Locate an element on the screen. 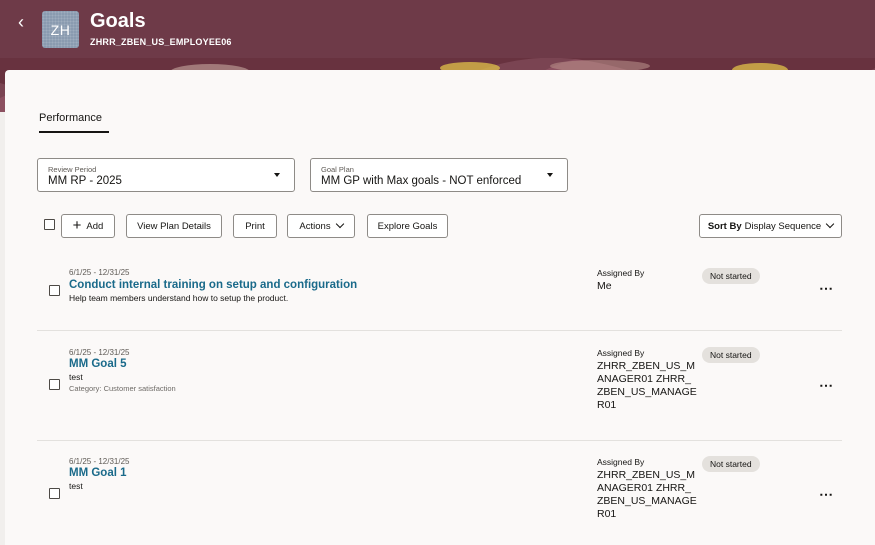  goal-category: Category: Customer satisfaction is located at coordinates (122, 388).